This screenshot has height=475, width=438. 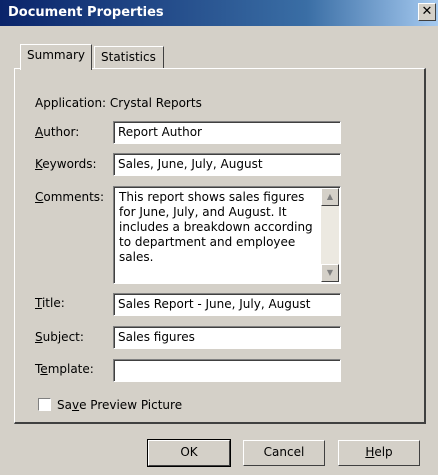 I want to click on window-title: Document Properties, so click(x=86, y=12).